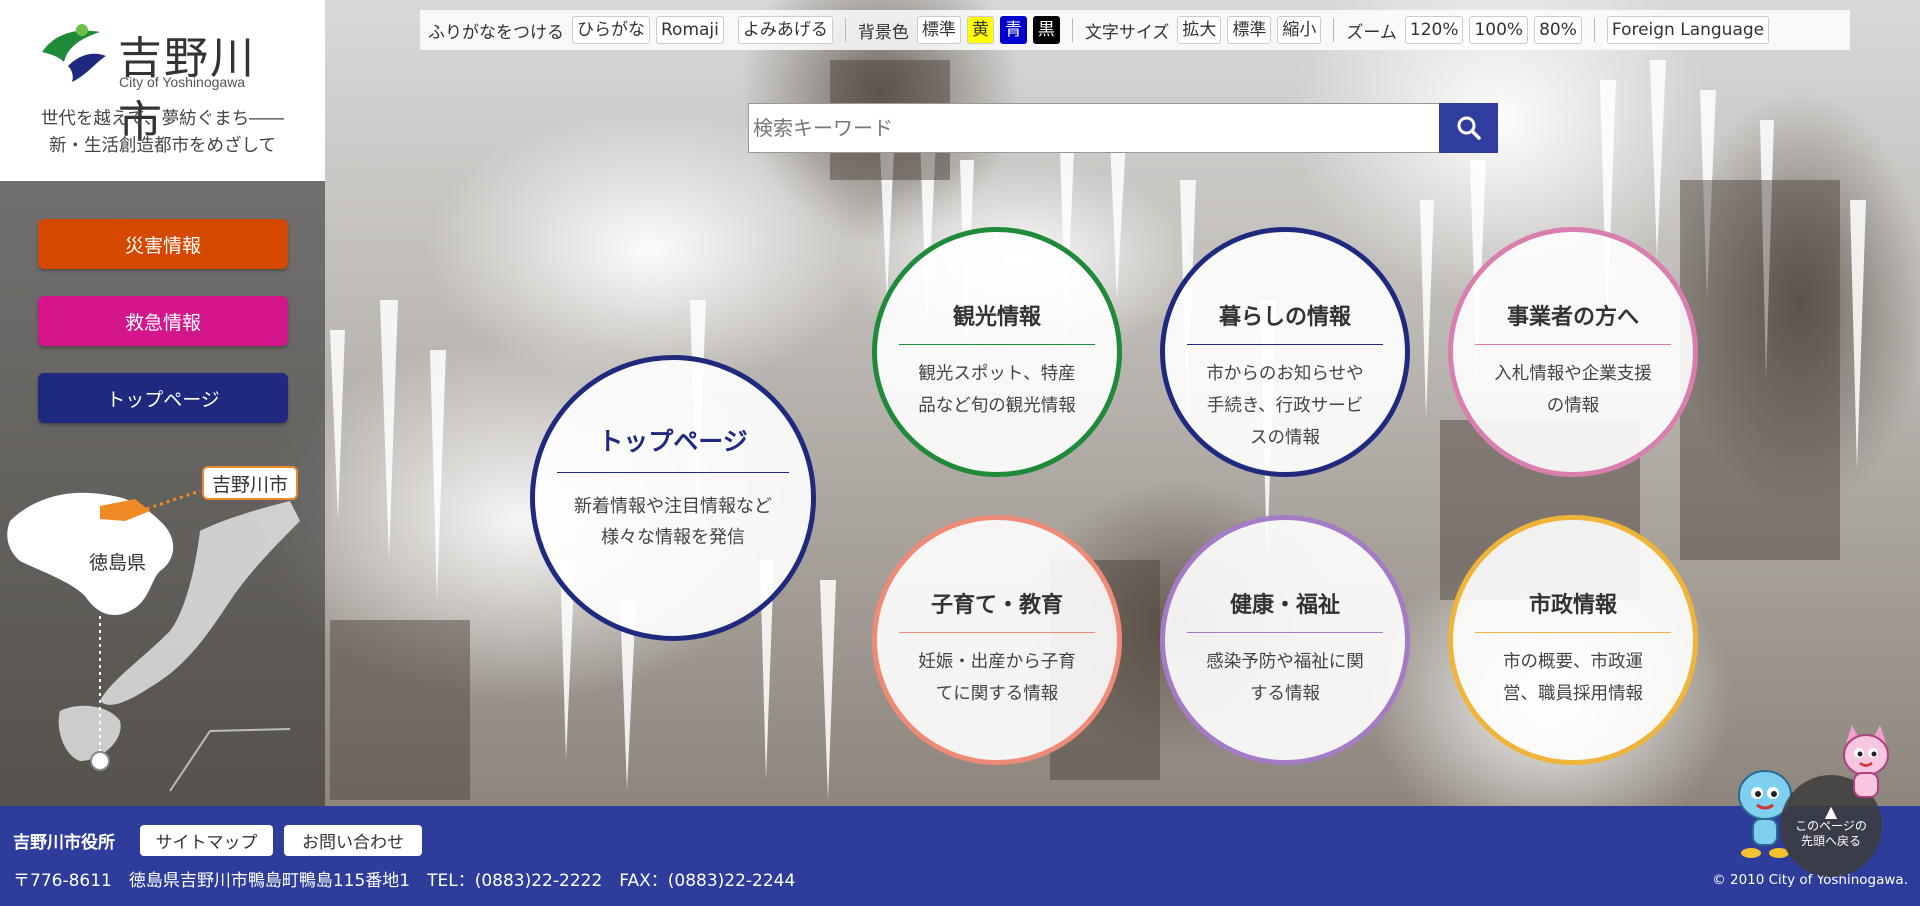  Describe the element at coordinates (1046, 30) in the screenshot. I see `bg-black-button: 黒` at that location.